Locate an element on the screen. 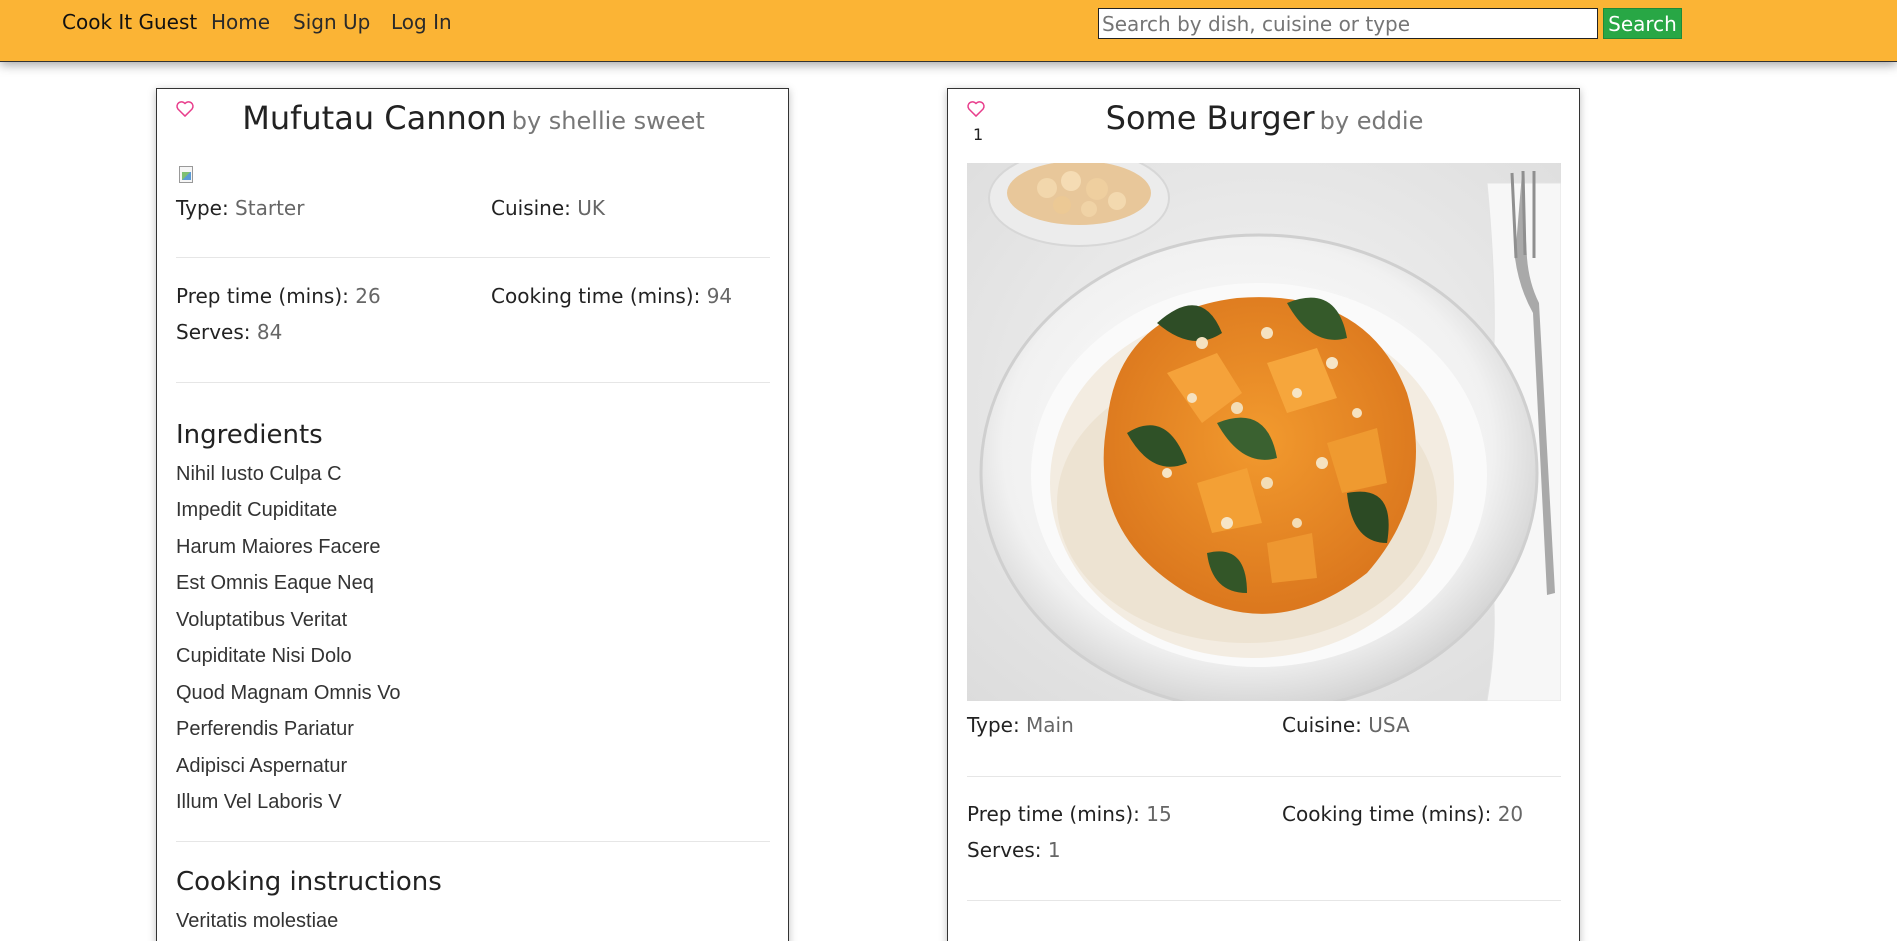 The height and width of the screenshot is (941, 1897). brand-link: Cook It Guest is located at coordinates (129, 22).